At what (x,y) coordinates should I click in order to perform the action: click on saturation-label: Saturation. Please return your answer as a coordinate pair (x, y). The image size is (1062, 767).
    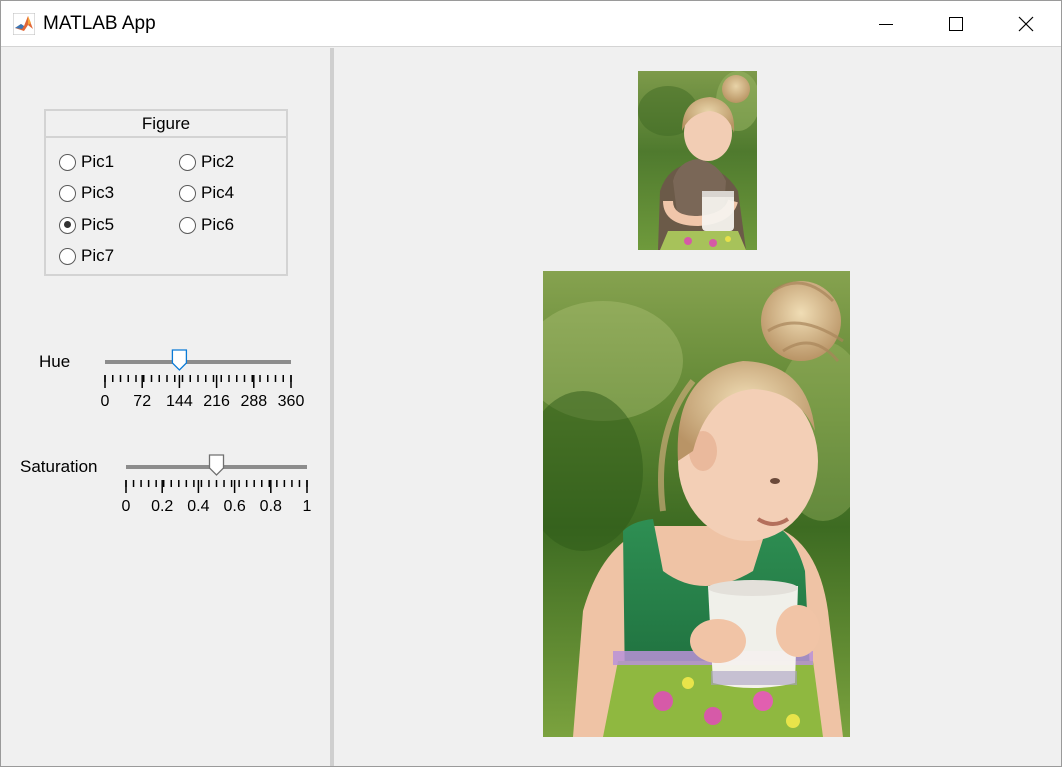
    Looking at the image, I should click on (59, 466).